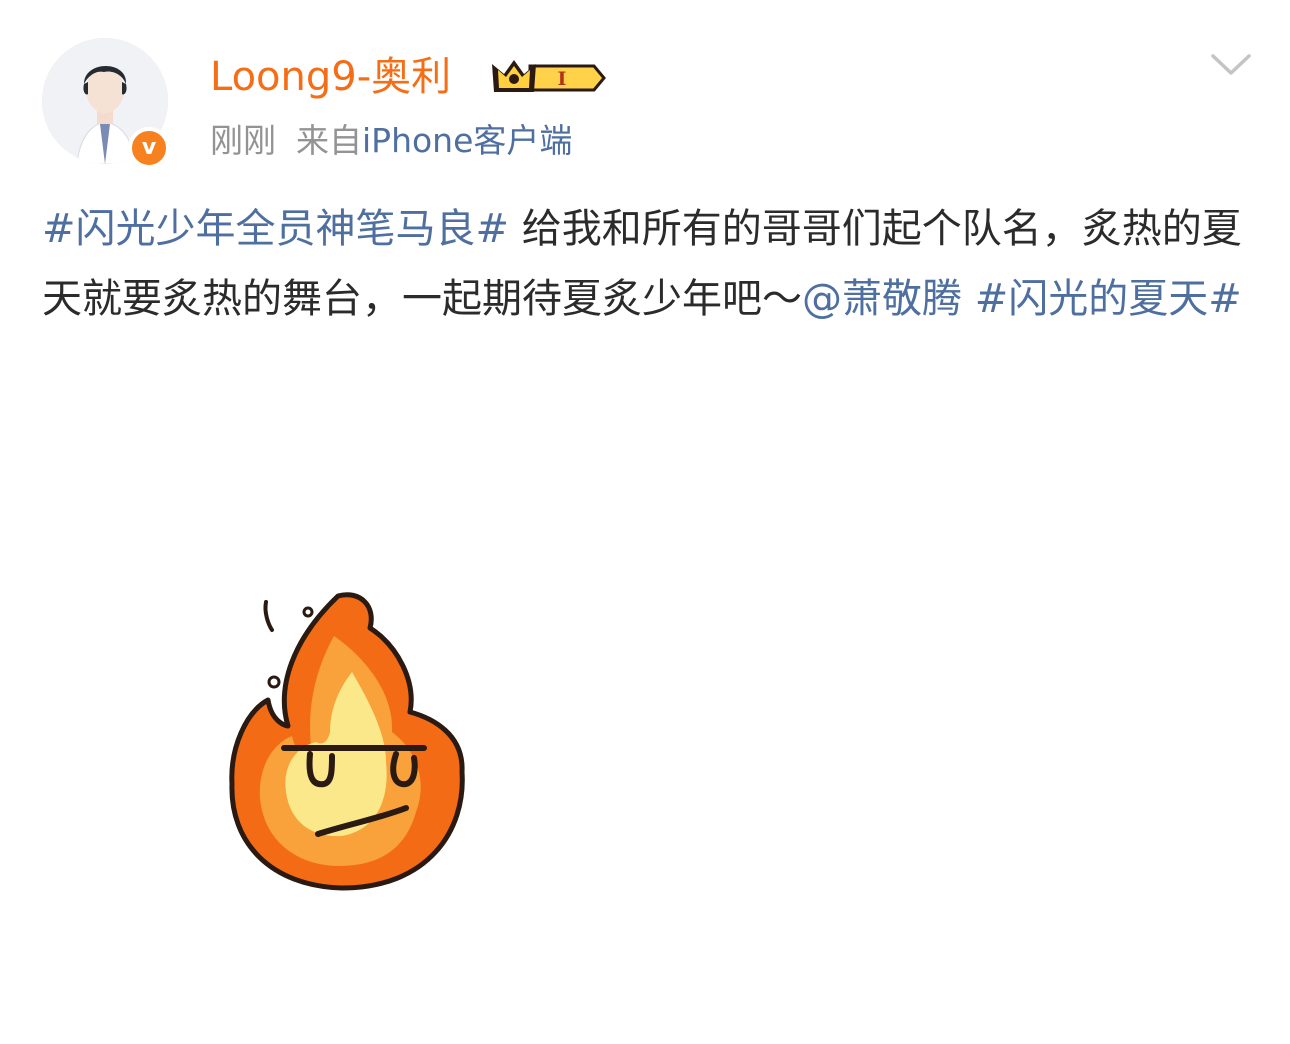  Describe the element at coordinates (548, 78) in the screenshot. I see `vip-crown-icon: I` at that location.